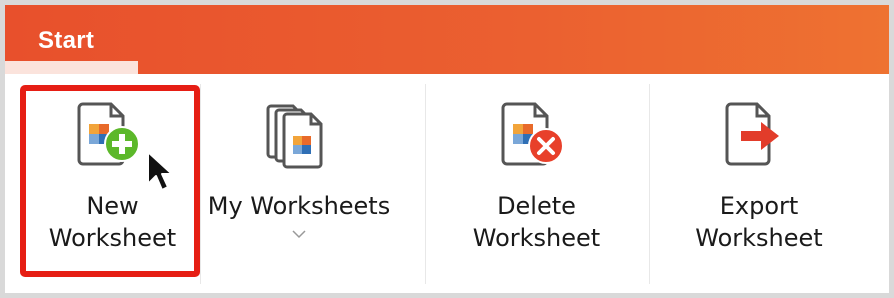  Describe the element at coordinates (71, 67) in the screenshot. I see `tab-start-indicator` at that location.